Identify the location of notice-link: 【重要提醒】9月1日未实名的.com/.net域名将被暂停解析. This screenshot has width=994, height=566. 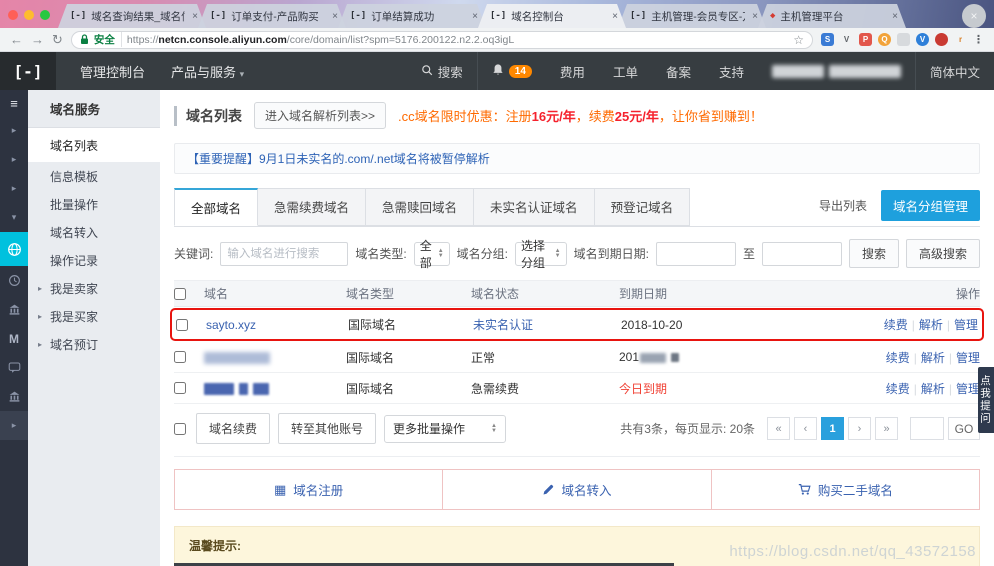
(338, 159).